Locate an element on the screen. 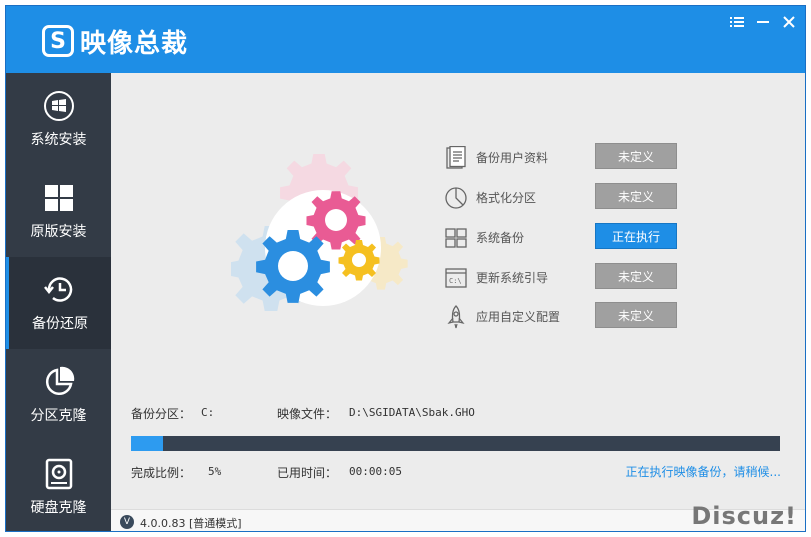 The image size is (811, 537). window-controls is located at coordinates (763, 22).